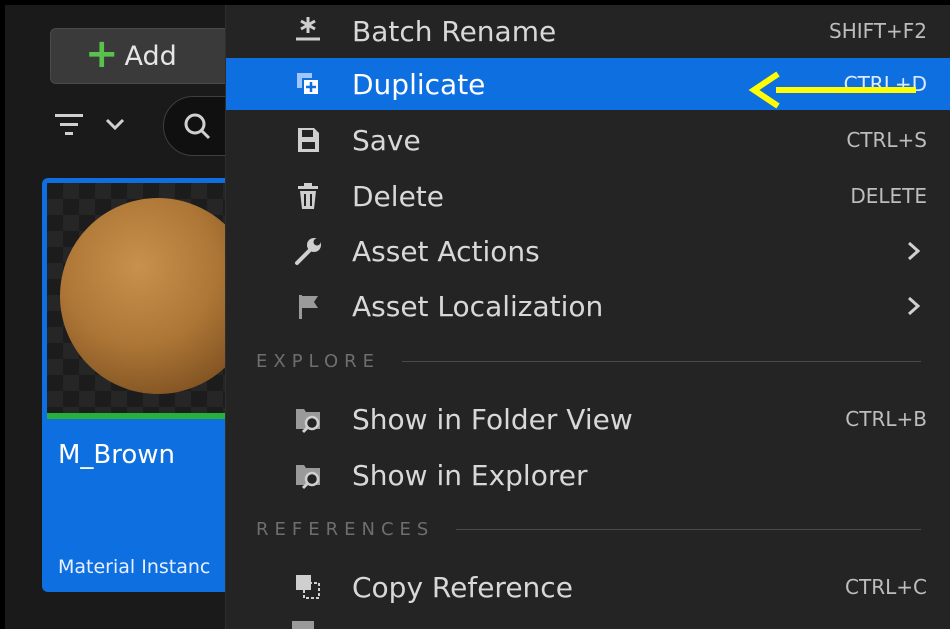 Image resolution: width=950 pixels, height=629 pixels. Describe the element at coordinates (878, 31) in the screenshot. I see `menu-shortcut: SHIFT+F2` at that location.